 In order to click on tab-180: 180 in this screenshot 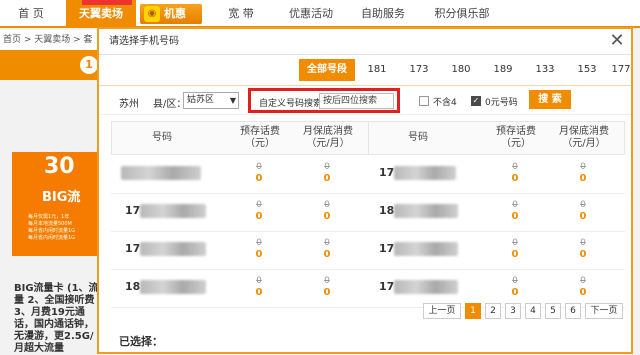, I will do `click(461, 70)`.